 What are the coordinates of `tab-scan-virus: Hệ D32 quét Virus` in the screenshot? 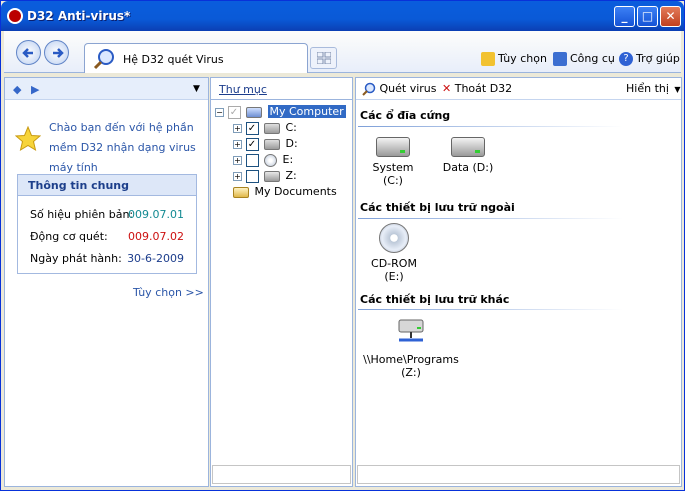 It's located at (196, 58).